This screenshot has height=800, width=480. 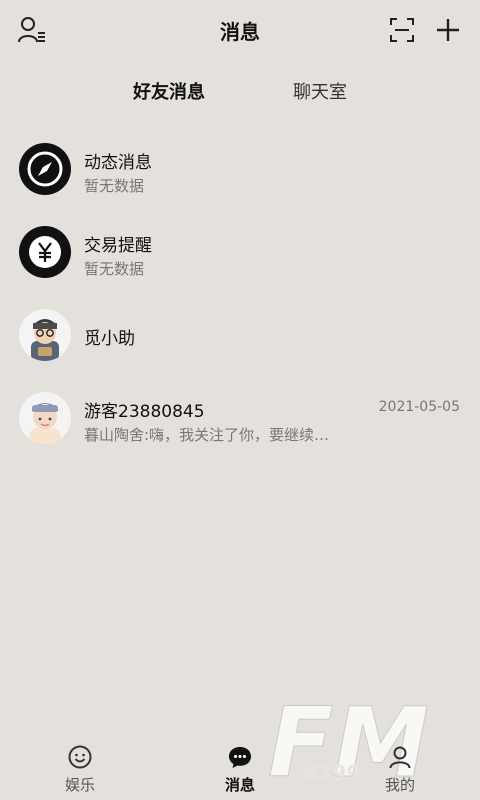 I want to click on message-name: 动态消息, so click(x=118, y=163).